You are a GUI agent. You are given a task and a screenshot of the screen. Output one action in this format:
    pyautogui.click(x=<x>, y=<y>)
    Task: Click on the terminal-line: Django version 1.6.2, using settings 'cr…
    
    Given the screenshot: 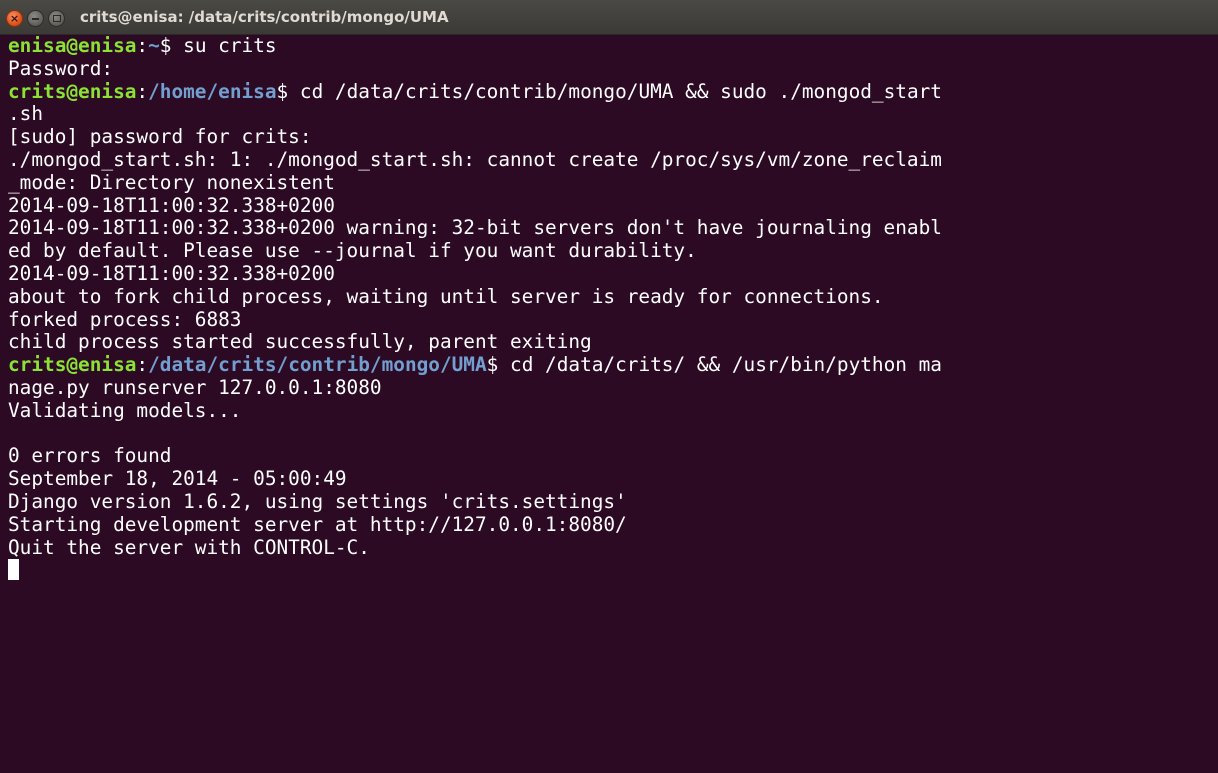 What is the action you would take?
    pyautogui.click(x=317, y=501)
    